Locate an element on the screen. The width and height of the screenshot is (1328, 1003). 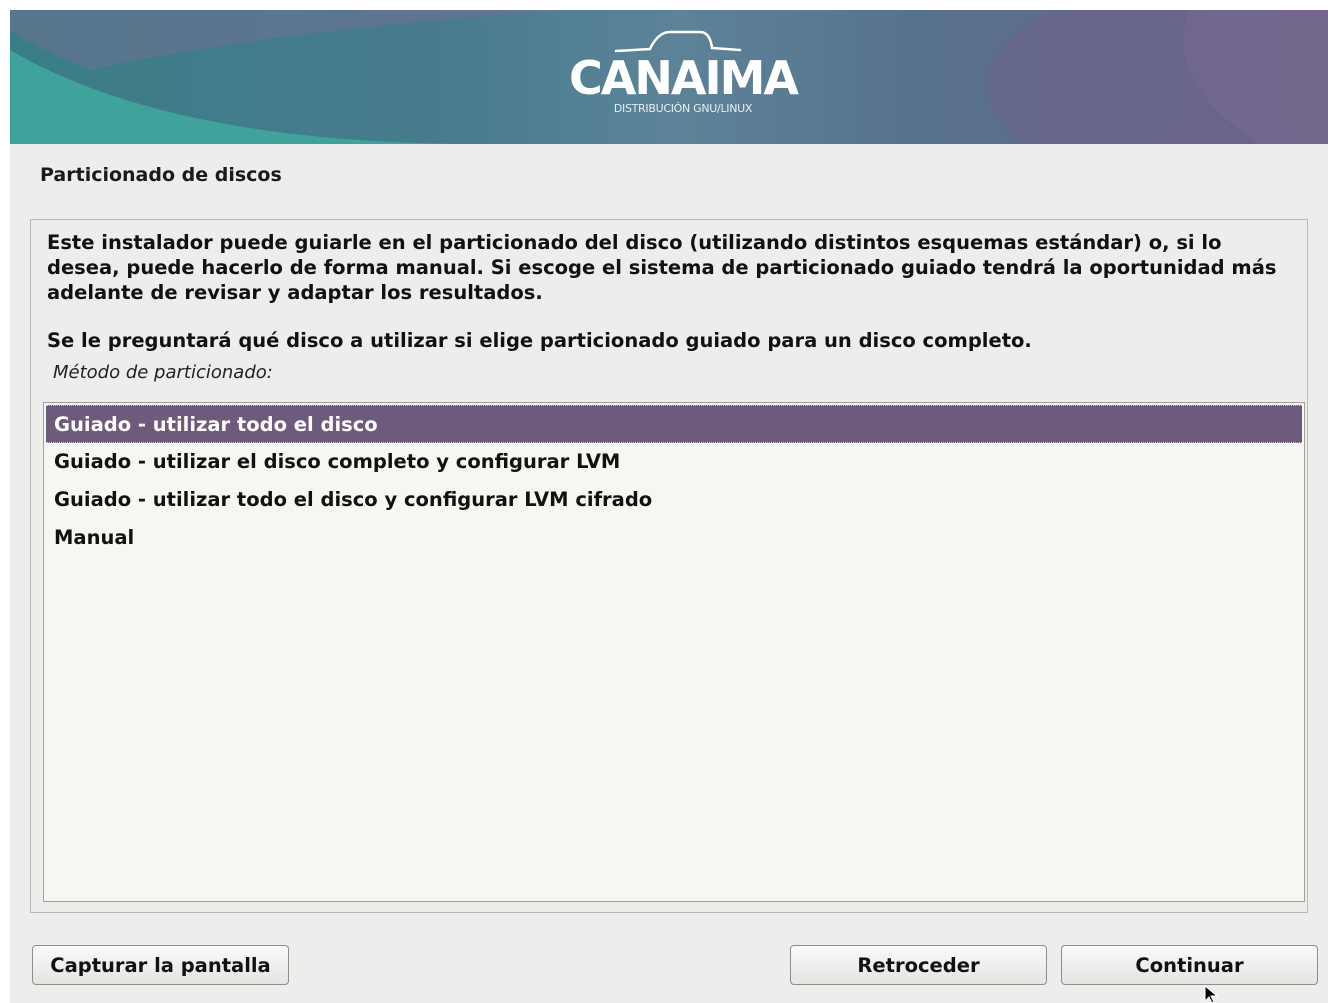
brand-logo-text: CANAIMA is located at coordinates (684, 78).